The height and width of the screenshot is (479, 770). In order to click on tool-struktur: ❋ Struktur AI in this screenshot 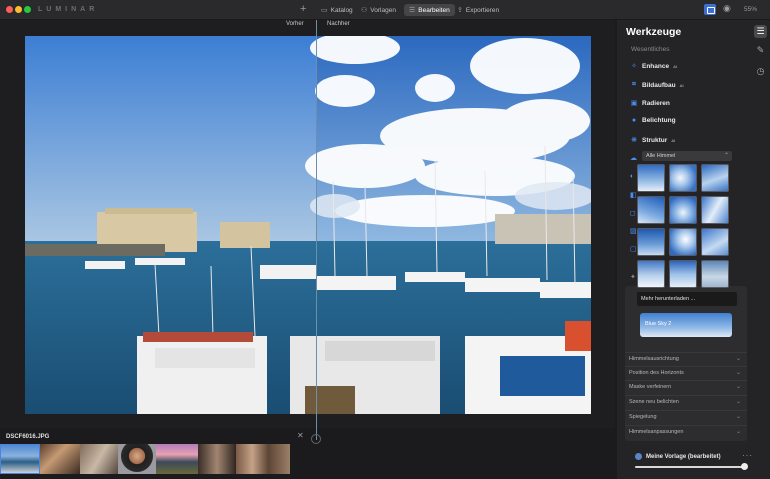, I will do `click(653, 140)`.